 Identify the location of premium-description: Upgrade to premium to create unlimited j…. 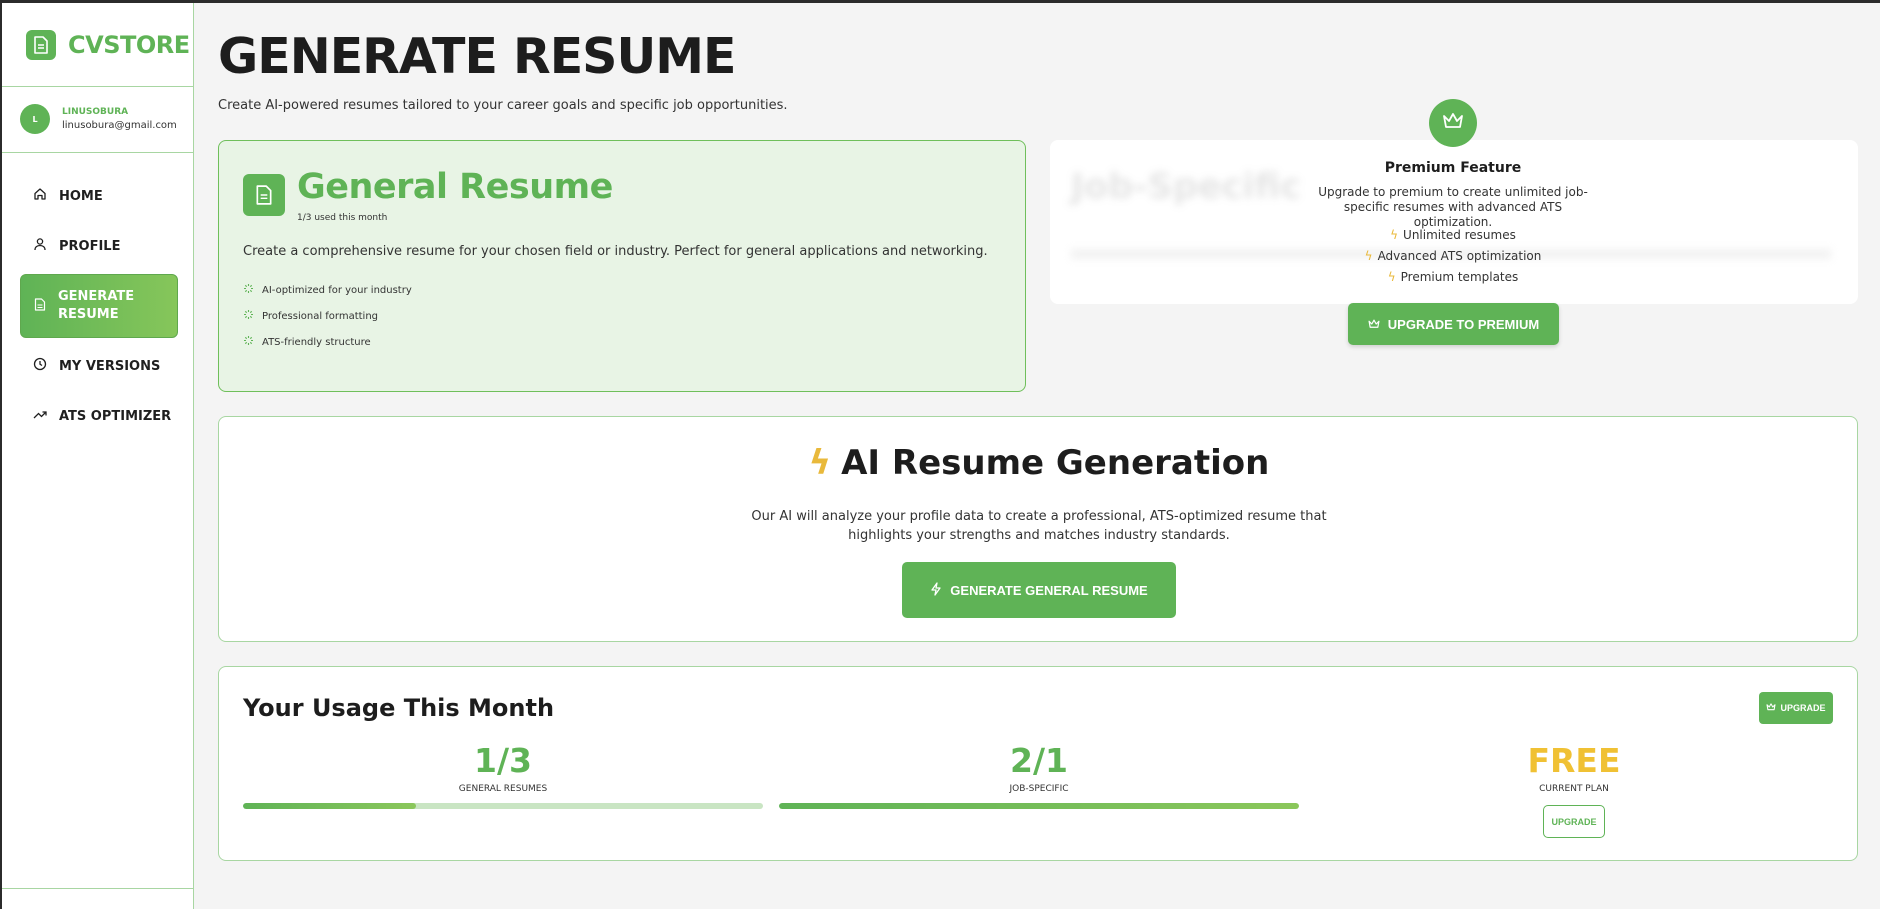
(1453, 207).